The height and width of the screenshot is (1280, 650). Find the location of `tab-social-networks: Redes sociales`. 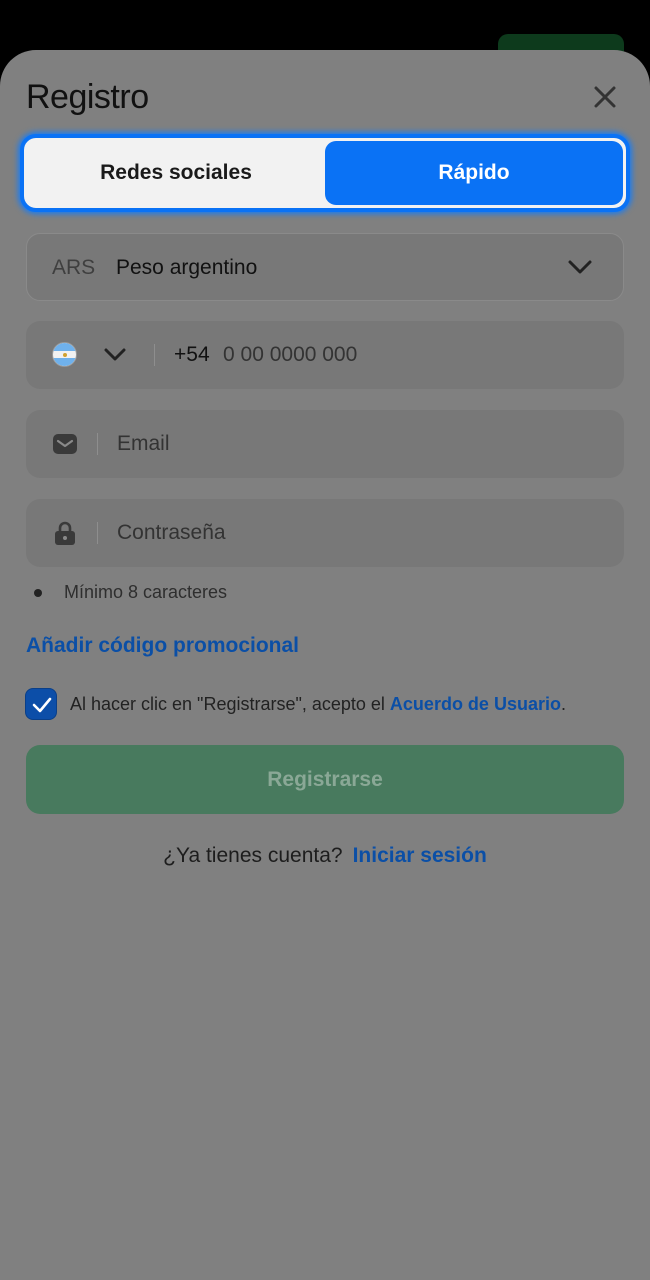

tab-social-networks: Redes sociales is located at coordinates (176, 173).